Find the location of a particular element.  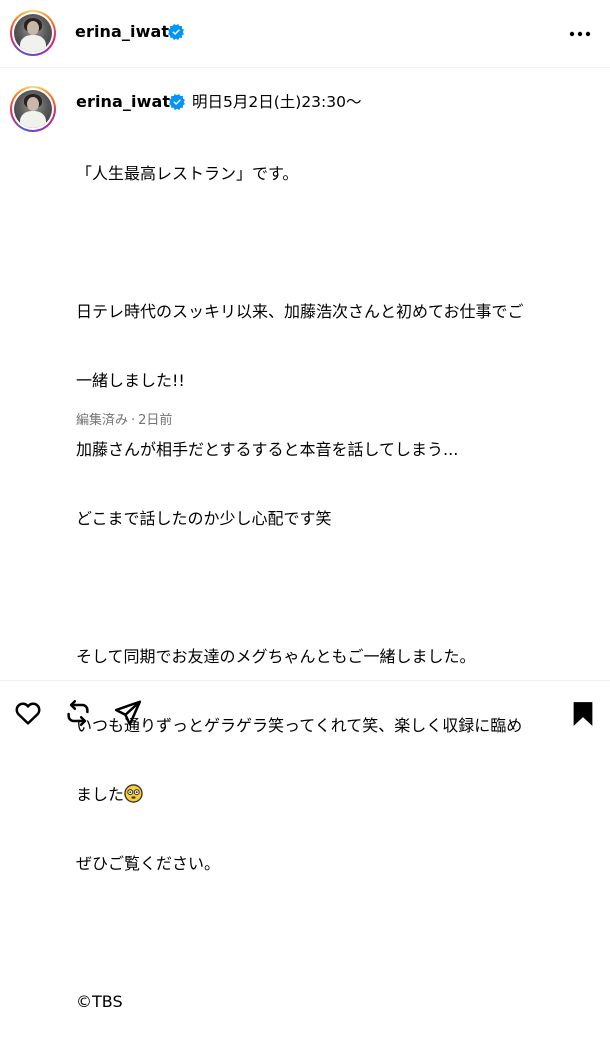

share-icon is located at coordinates (128, 713).